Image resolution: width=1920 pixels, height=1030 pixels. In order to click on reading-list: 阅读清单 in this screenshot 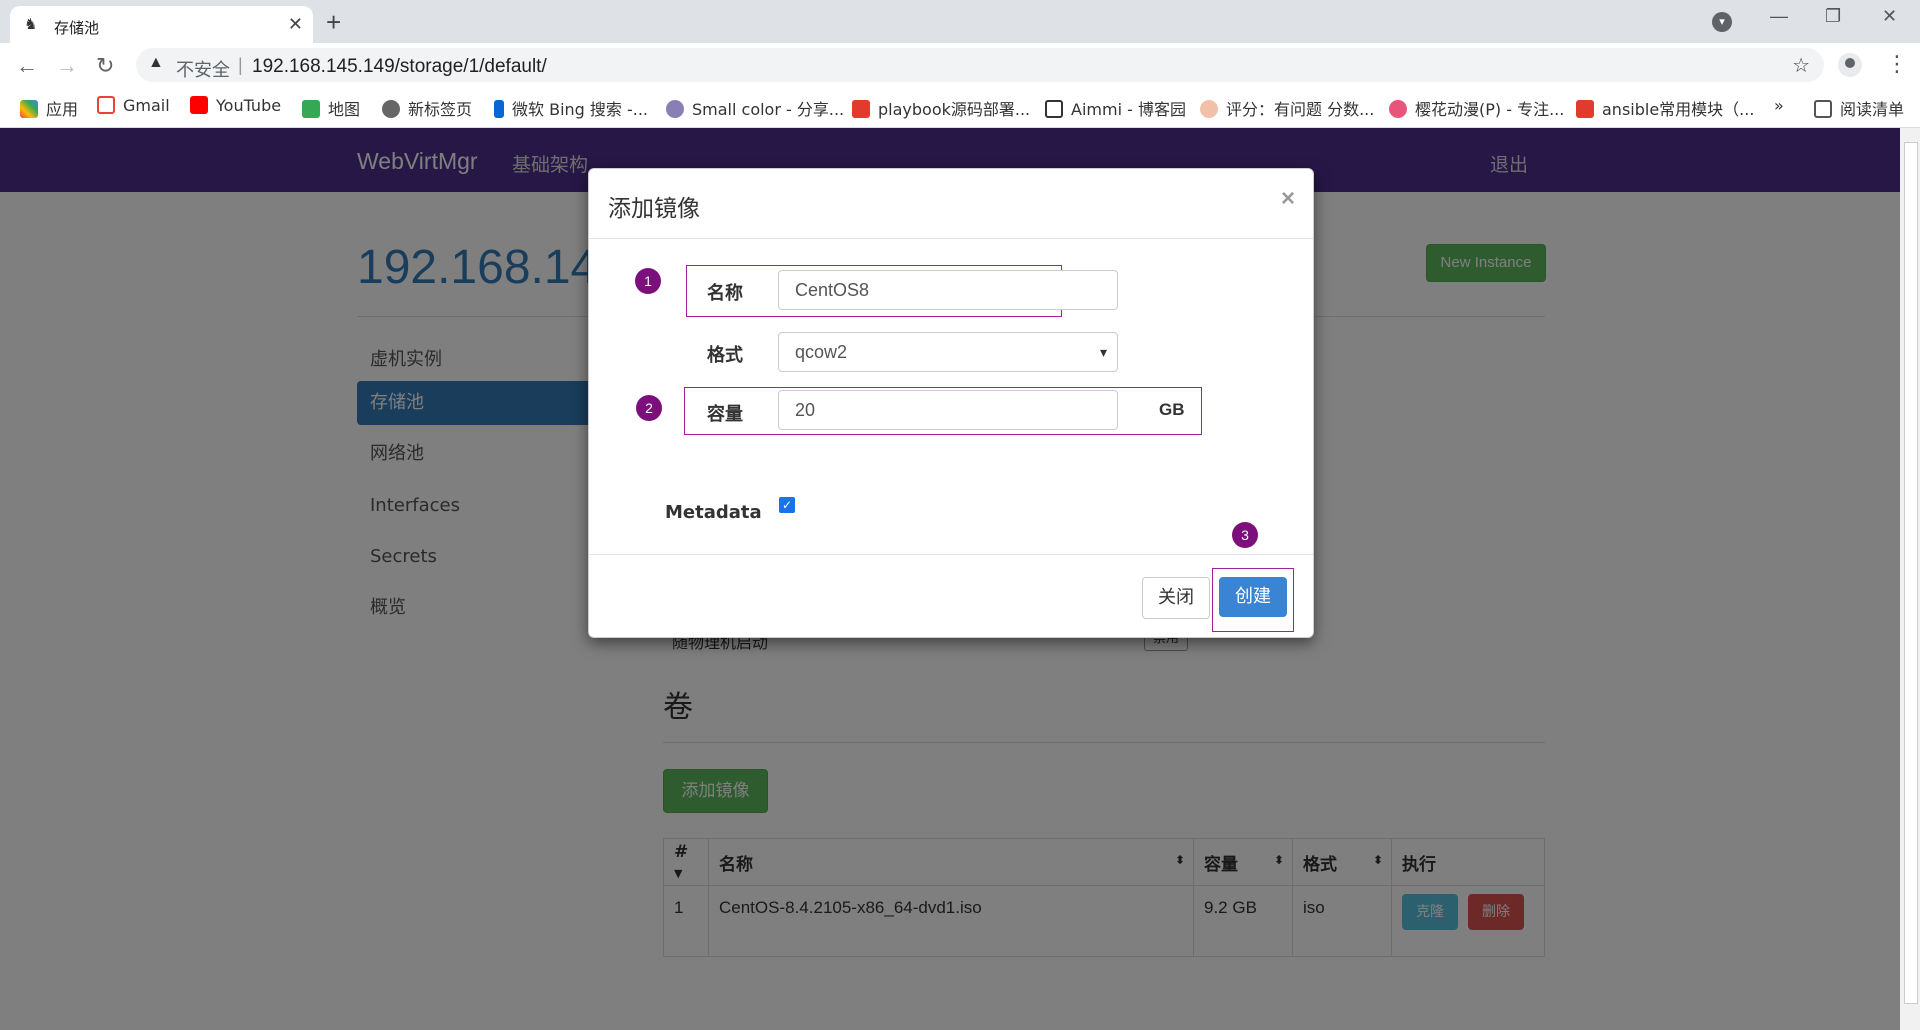, I will do `click(1859, 108)`.